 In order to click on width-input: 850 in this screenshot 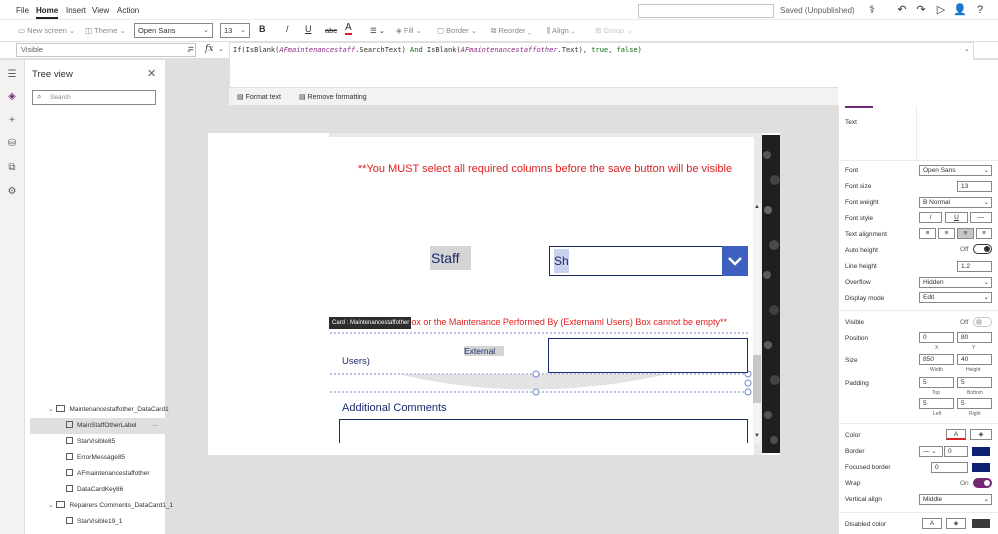, I will do `click(936, 359)`.